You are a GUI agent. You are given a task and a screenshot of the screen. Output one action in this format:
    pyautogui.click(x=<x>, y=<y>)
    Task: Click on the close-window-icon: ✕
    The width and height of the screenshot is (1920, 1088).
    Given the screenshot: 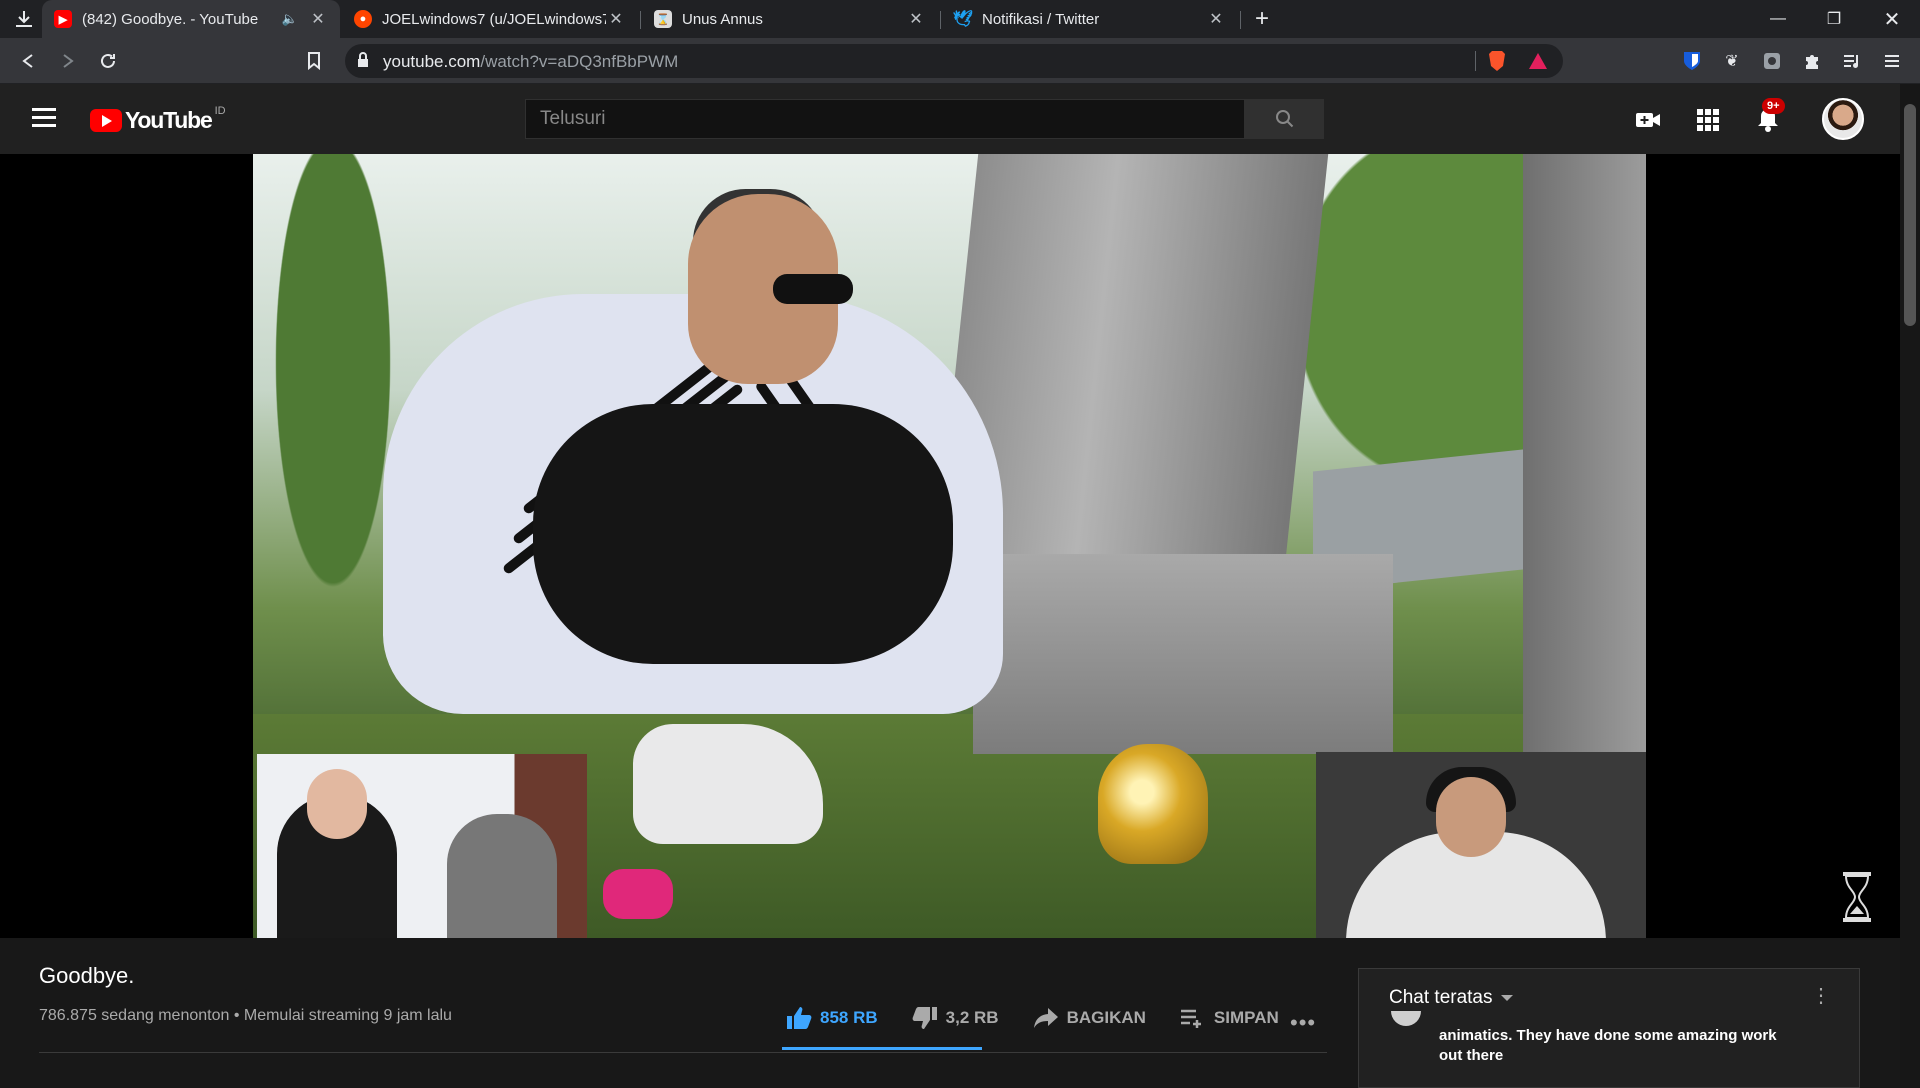 What is the action you would take?
    pyautogui.click(x=1892, y=19)
    